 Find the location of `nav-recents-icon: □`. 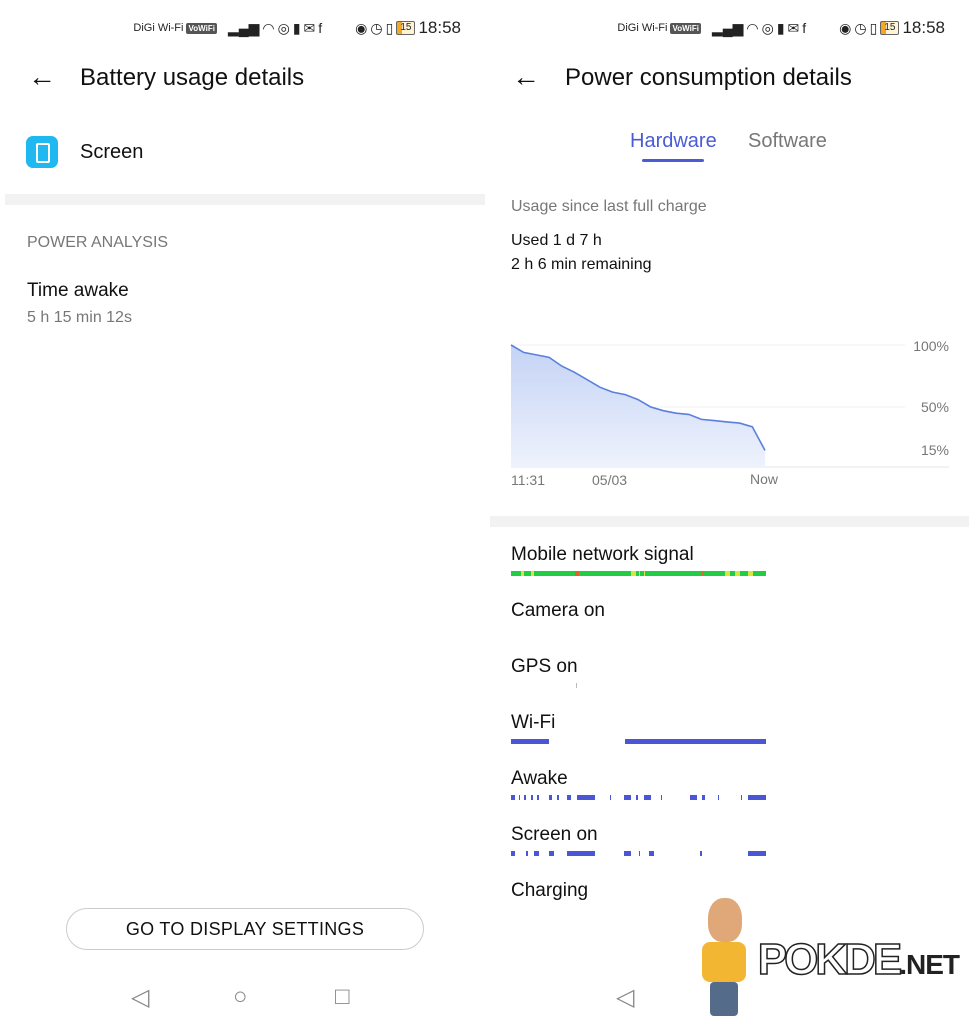

nav-recents-icon: □ is located at coordinates (342, 997).